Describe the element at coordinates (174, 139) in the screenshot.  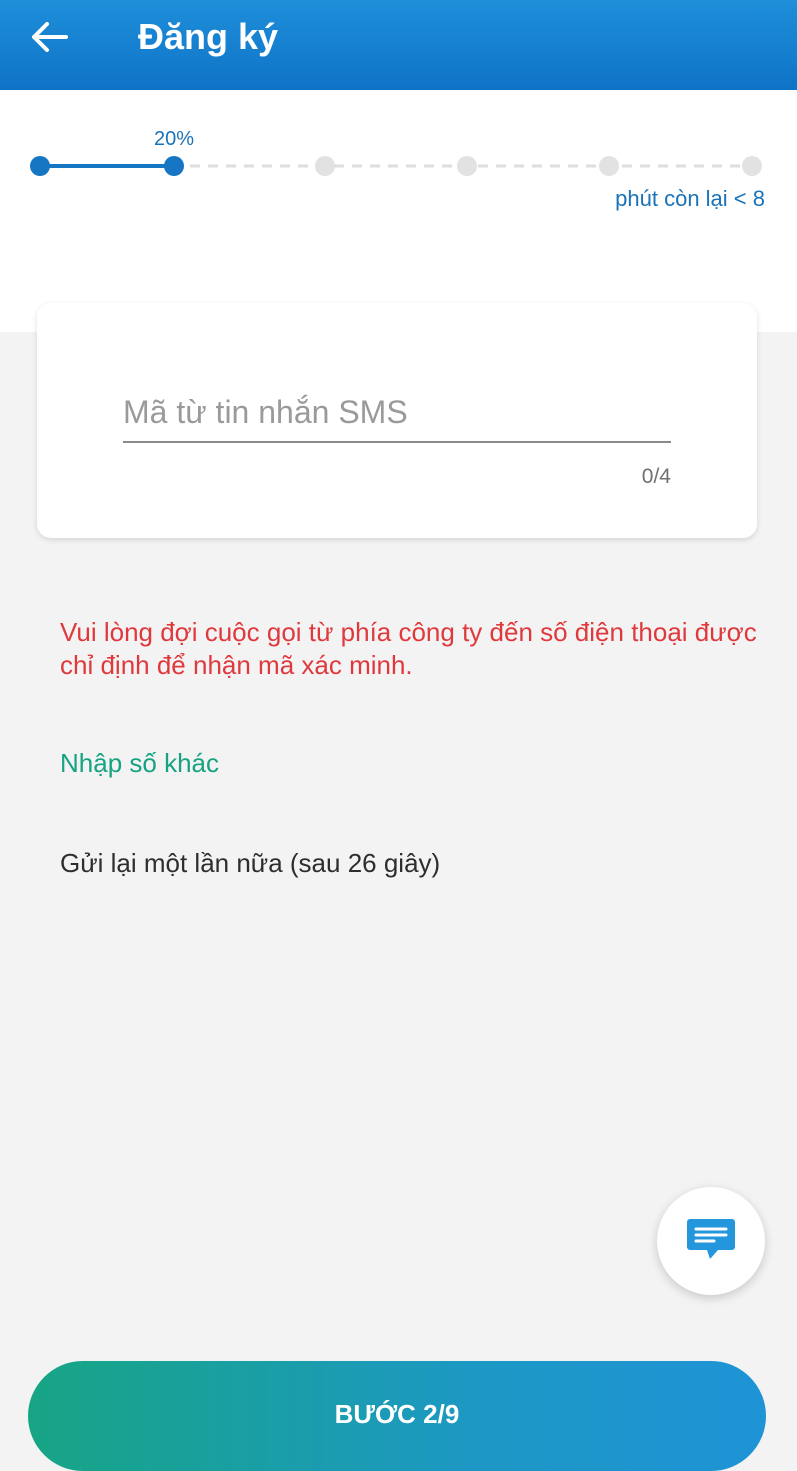
I see `progress-percent: 20%` at that location.